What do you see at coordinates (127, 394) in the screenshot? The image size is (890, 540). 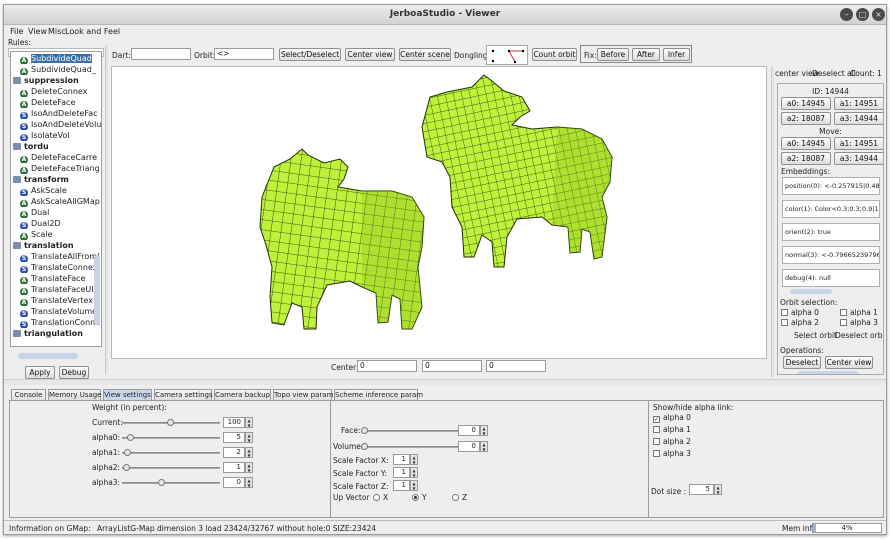 I see `tab-view-settings: View settings` at bounding box center [127, 394].